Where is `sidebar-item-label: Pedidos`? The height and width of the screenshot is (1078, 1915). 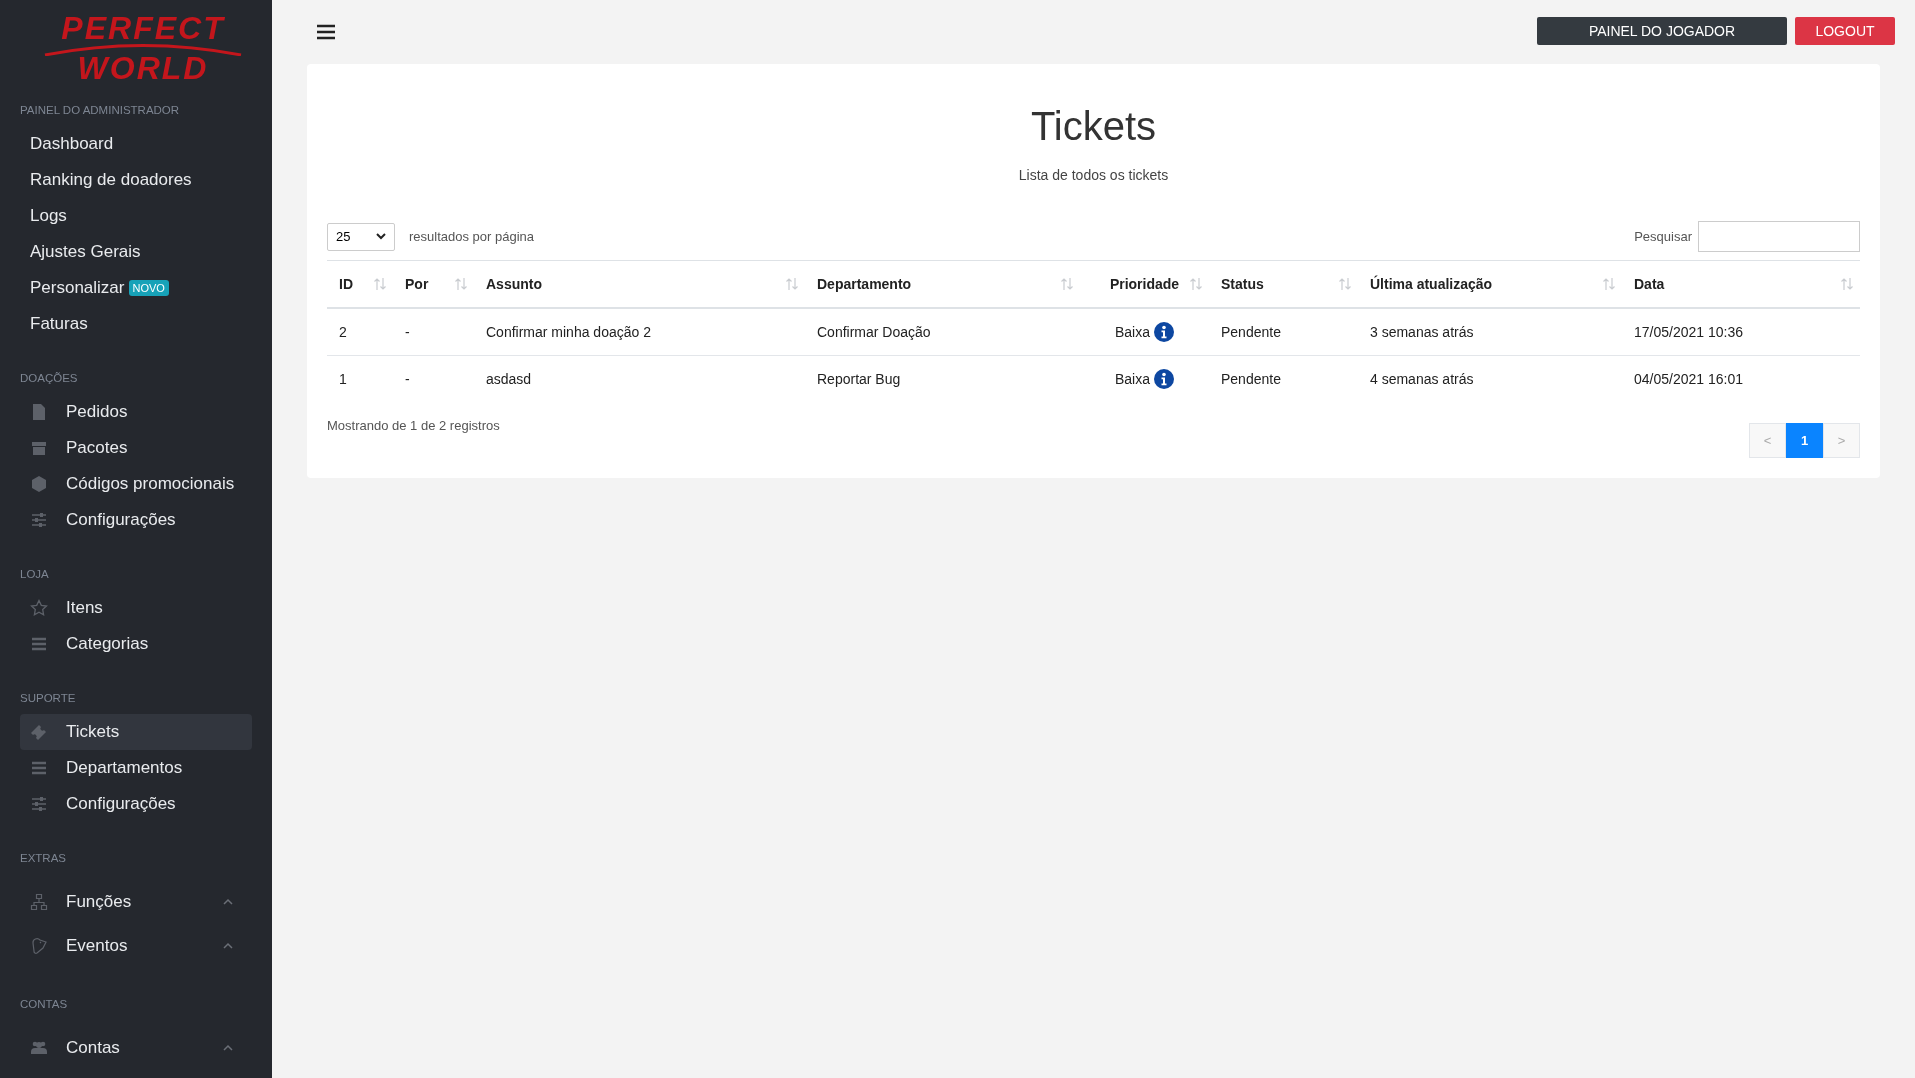
sidebar-item-label: Pedidos is located at coordinates (97, 412).